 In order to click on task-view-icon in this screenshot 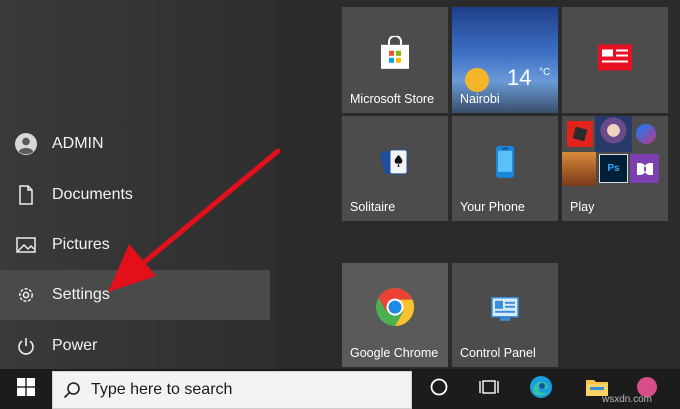, I will do `click(489, 389)`.